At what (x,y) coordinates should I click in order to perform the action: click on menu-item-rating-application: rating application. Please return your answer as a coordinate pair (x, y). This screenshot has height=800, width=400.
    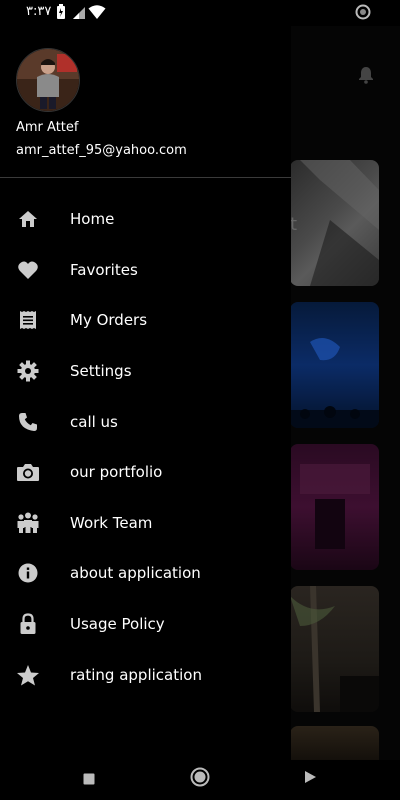
    Looking at the image, I should click on (145, 674).